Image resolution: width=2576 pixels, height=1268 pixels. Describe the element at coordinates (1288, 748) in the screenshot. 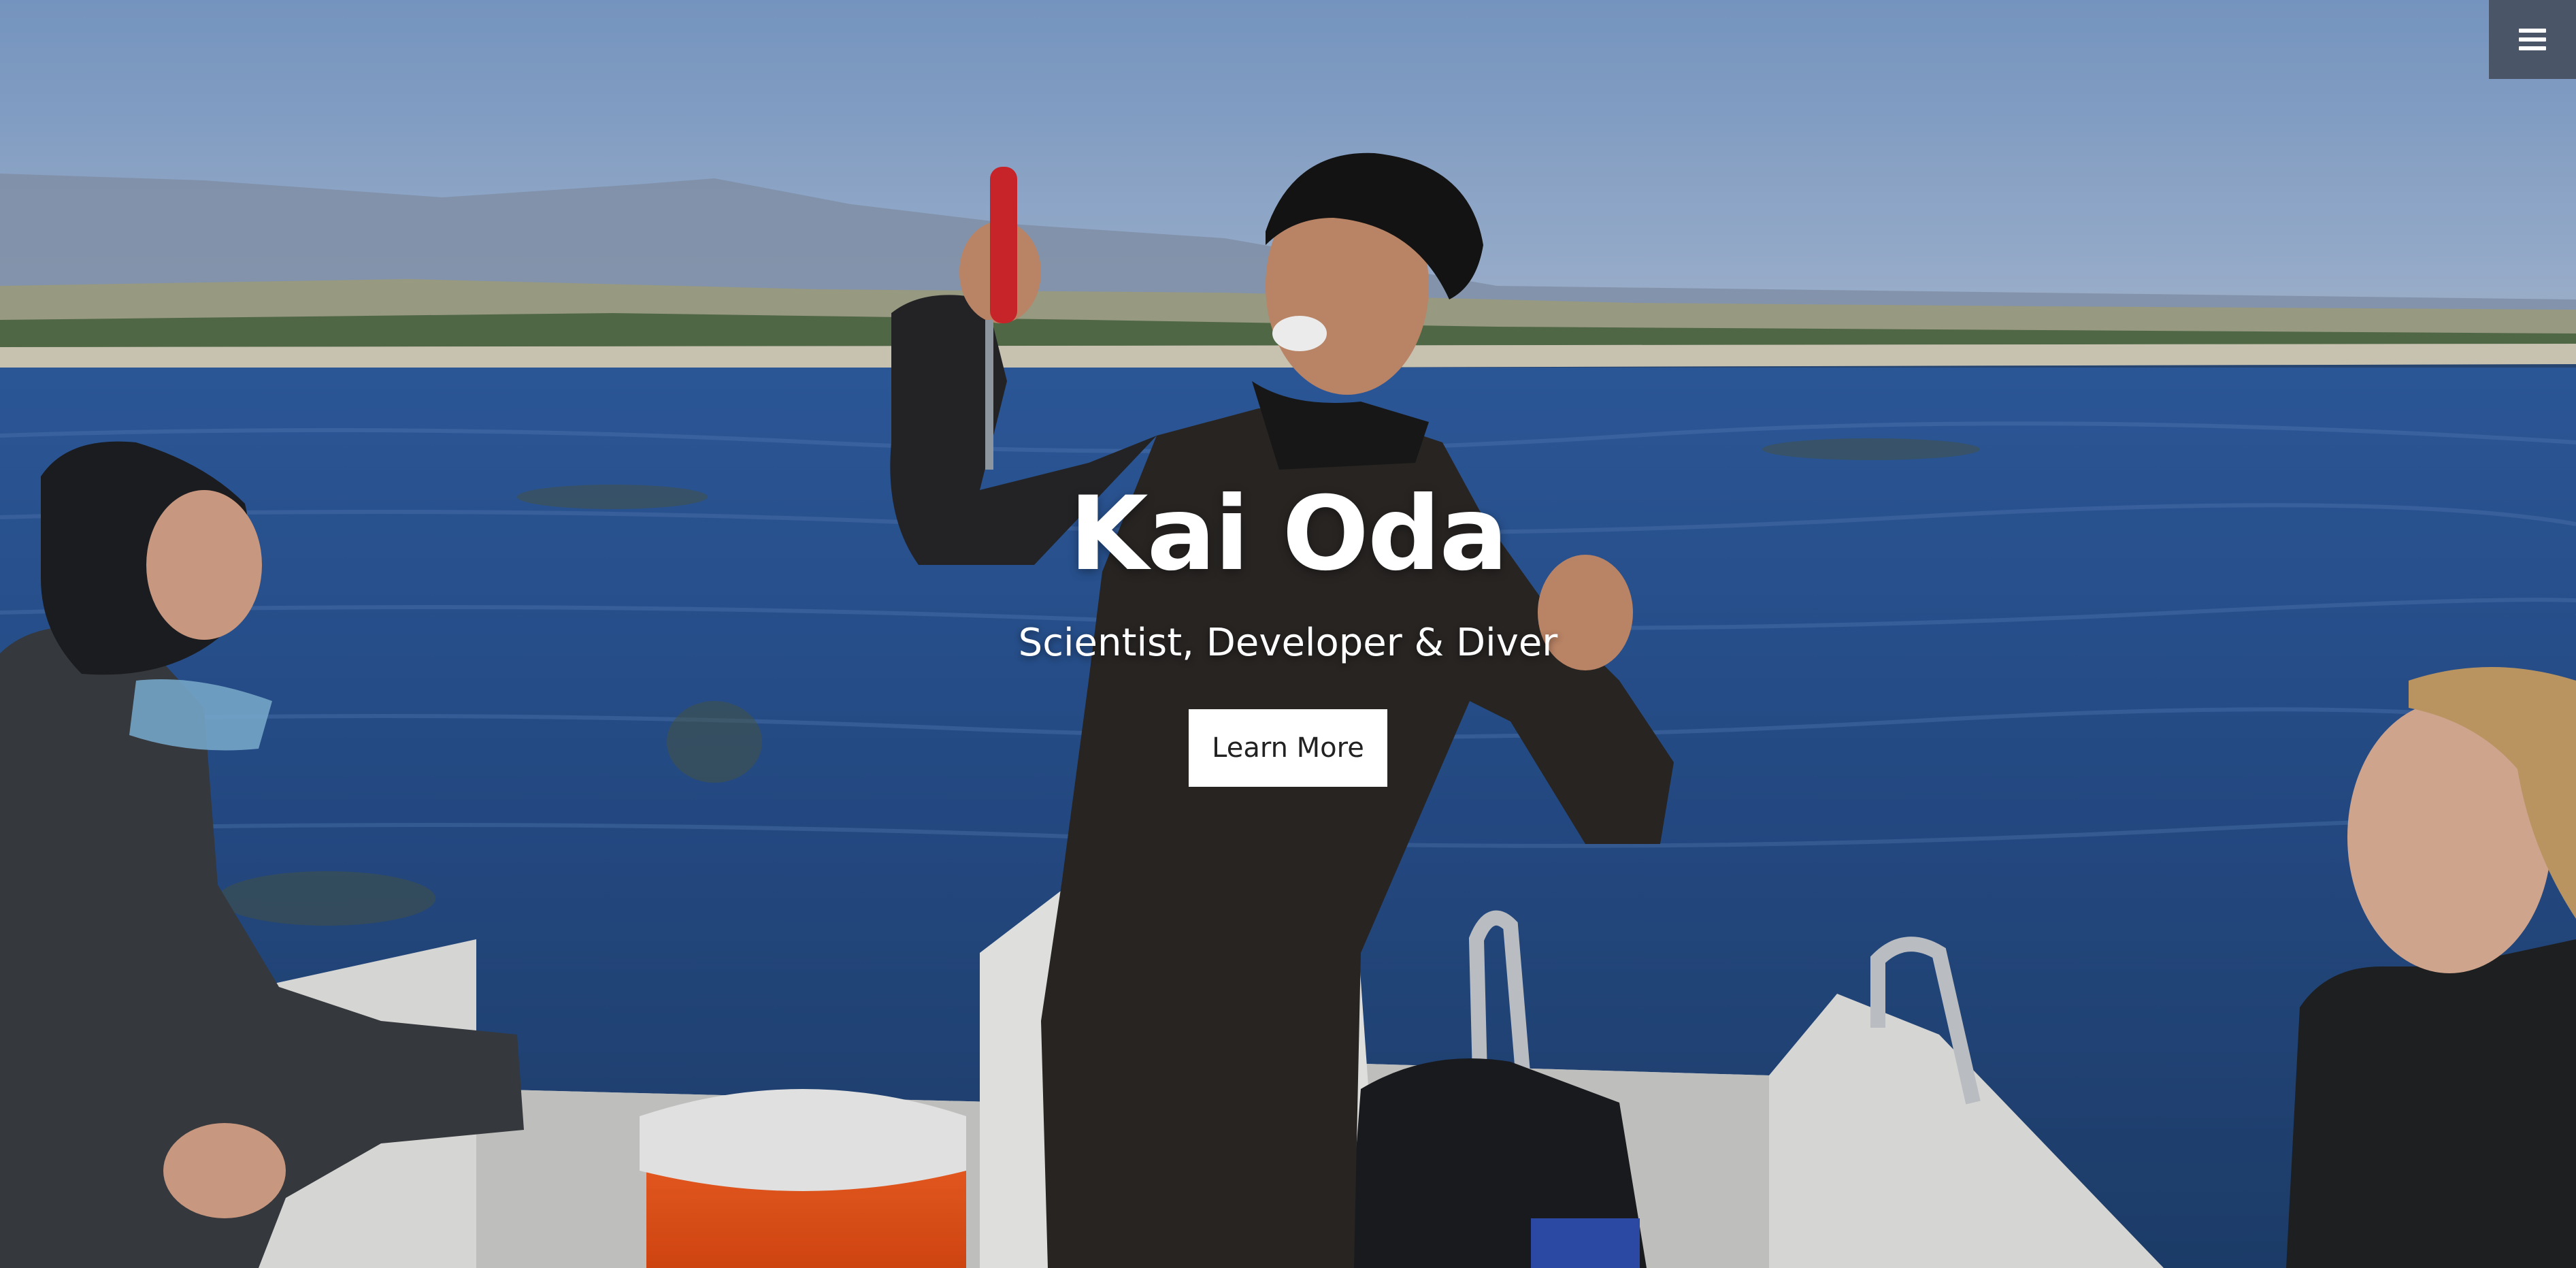

I see `learn-more-button: Learn More` at that location.